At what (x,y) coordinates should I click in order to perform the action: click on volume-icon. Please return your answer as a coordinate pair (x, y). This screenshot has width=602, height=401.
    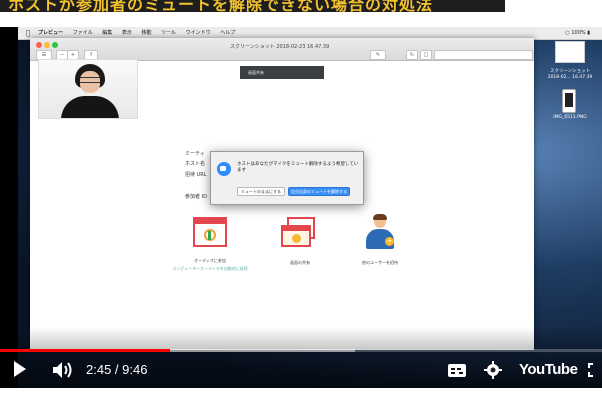
    Looking at the image, I should click on (63, 370).